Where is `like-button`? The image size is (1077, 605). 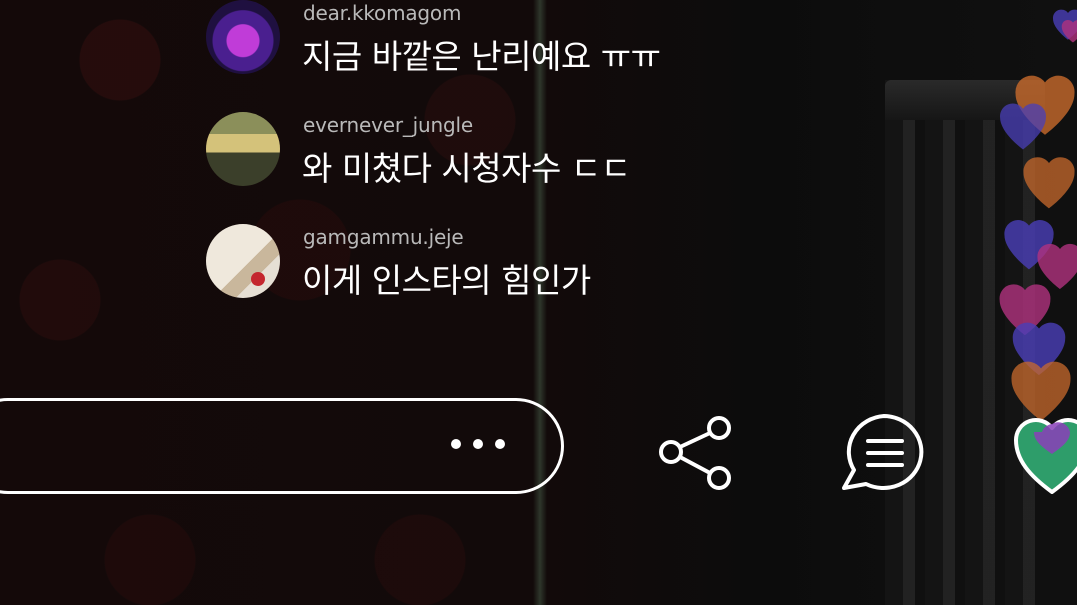 like-button is located at coordinates (1044, 450).